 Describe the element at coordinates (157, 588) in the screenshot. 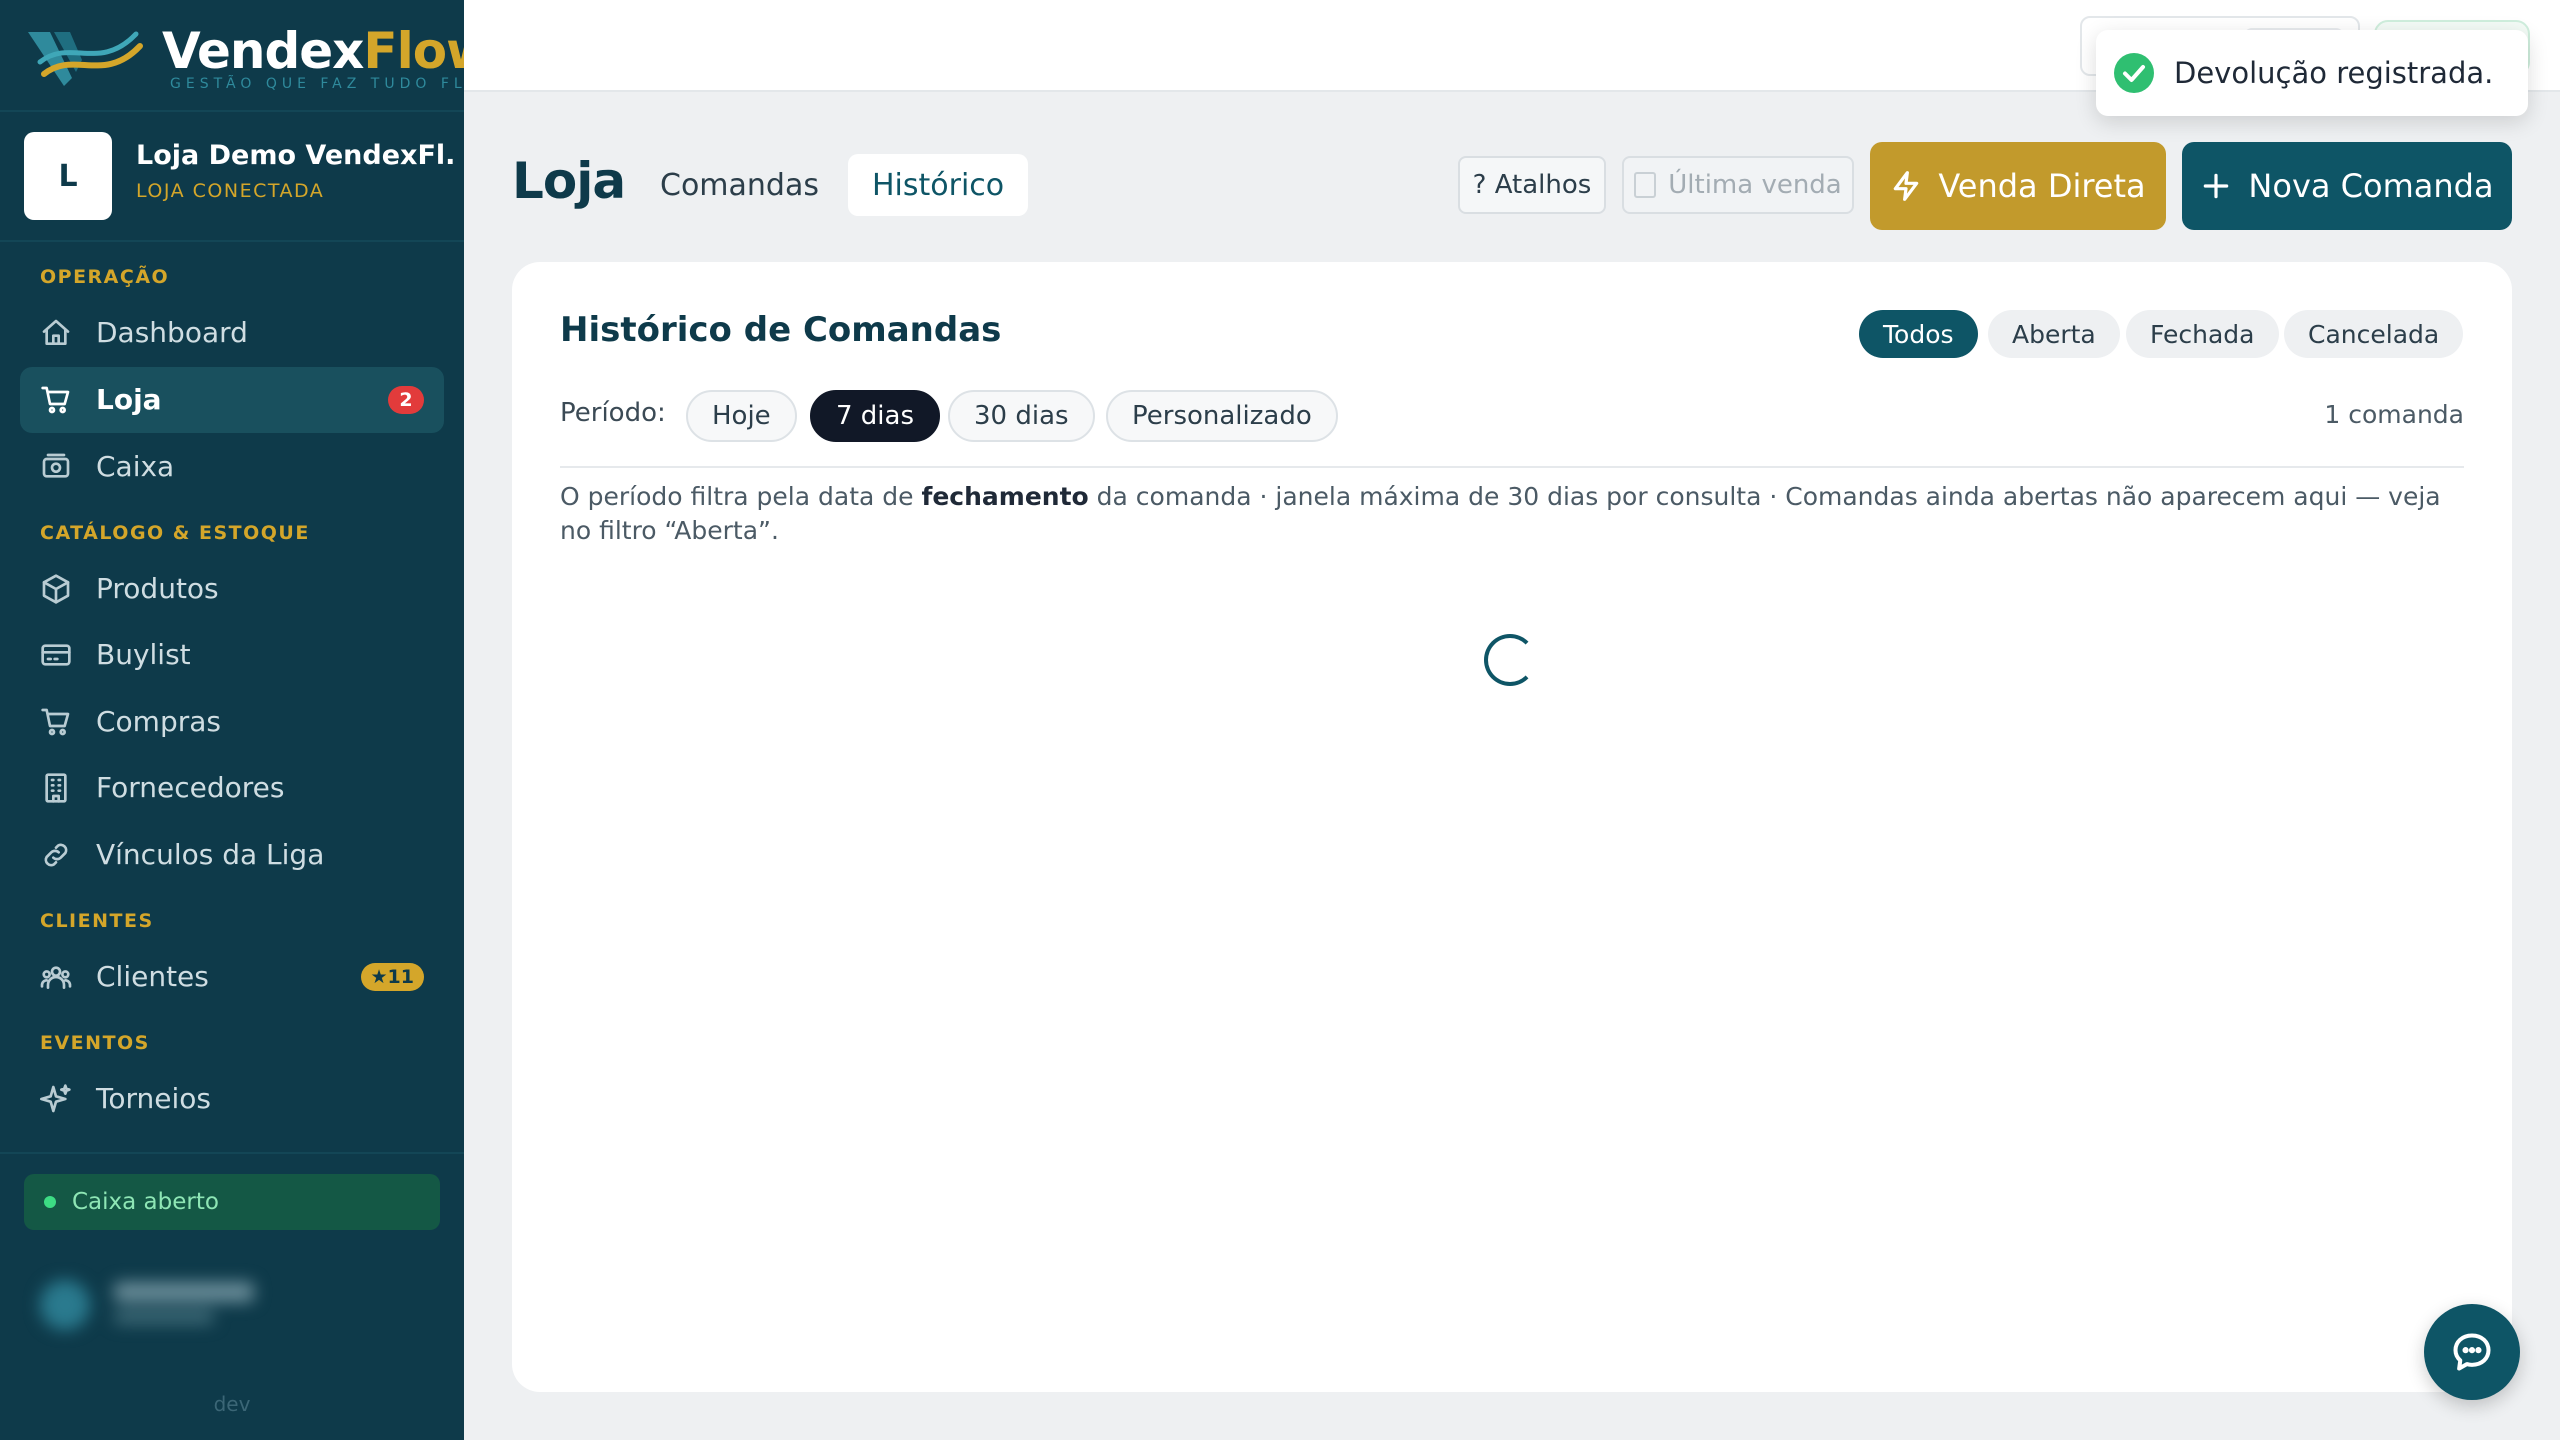

I see `sidebar-item-label: Produtos` at that location.